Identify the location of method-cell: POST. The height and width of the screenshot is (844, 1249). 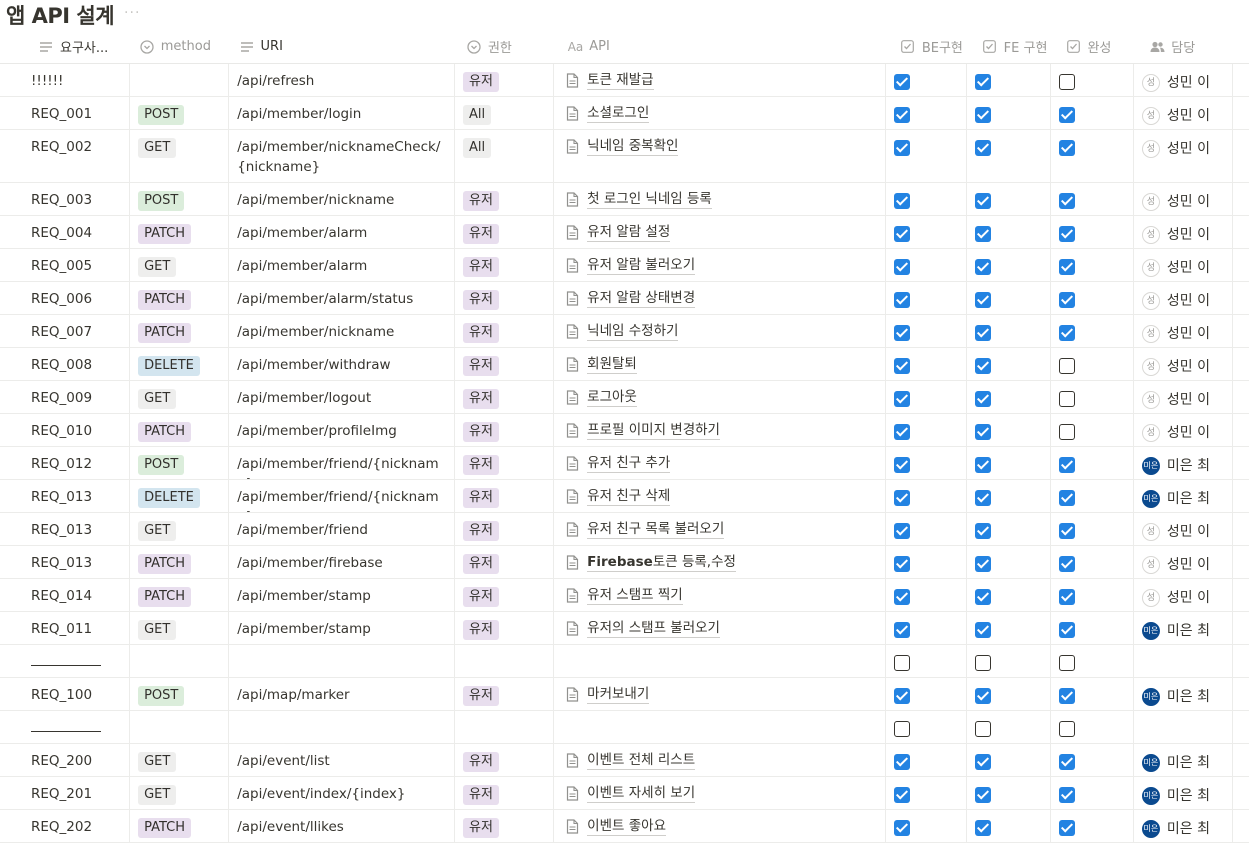
(180, 113).